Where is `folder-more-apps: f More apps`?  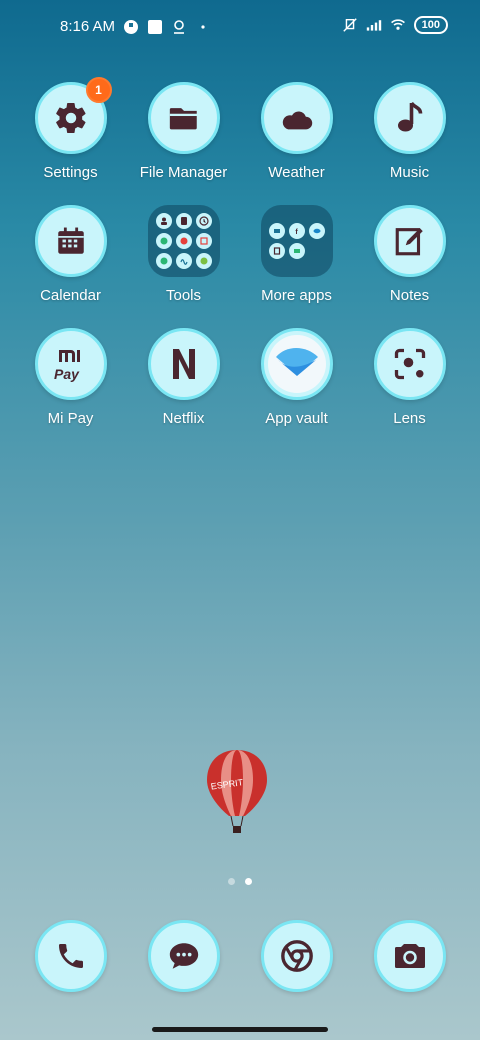 folder-more-apps: f More apps is located at coordinates (296, 254).